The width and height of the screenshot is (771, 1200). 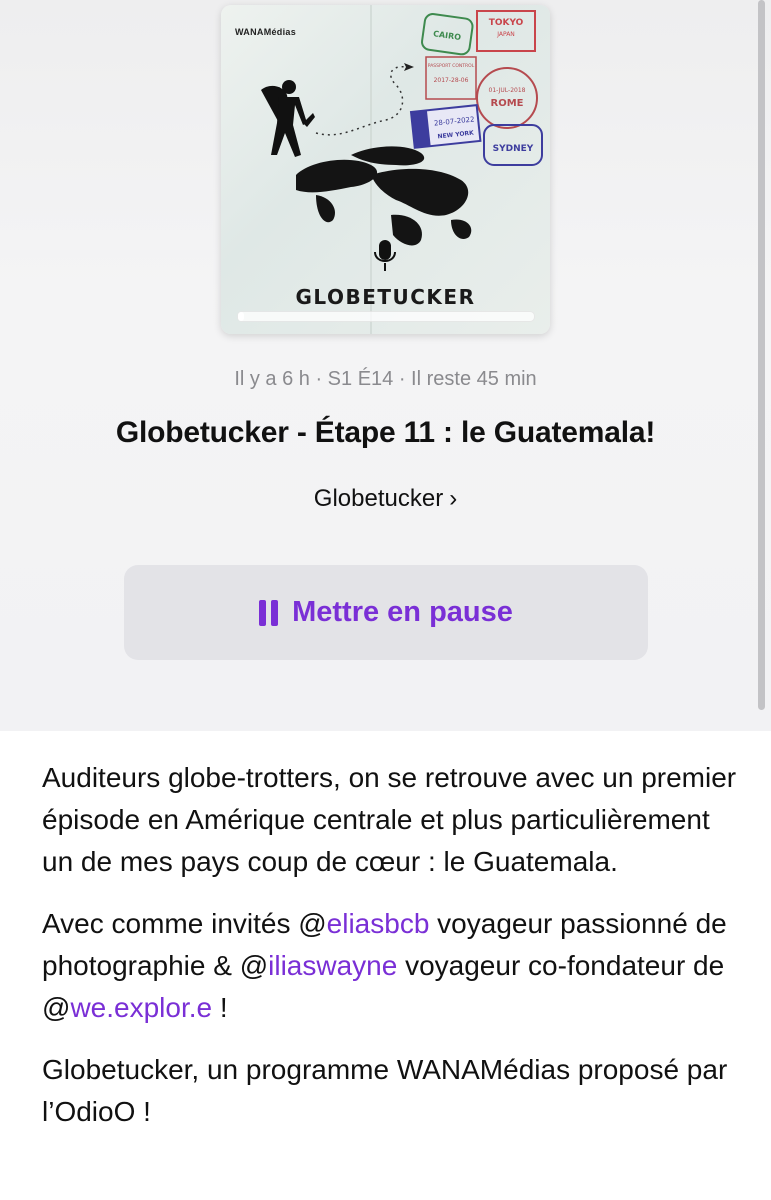 I want to click on pause-button-label: Mettre en pause, so click(x=402, y=612).